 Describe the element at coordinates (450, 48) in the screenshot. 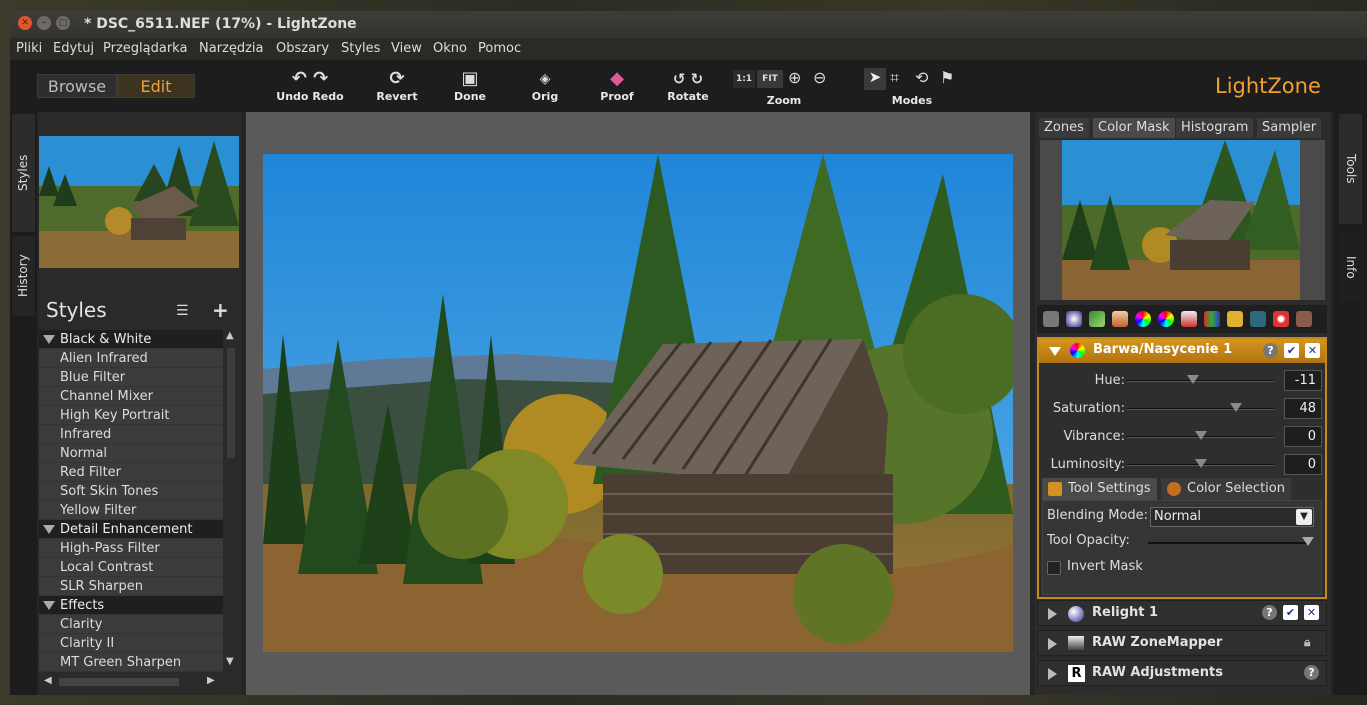

I see `menu-okno: Okno` at that location.